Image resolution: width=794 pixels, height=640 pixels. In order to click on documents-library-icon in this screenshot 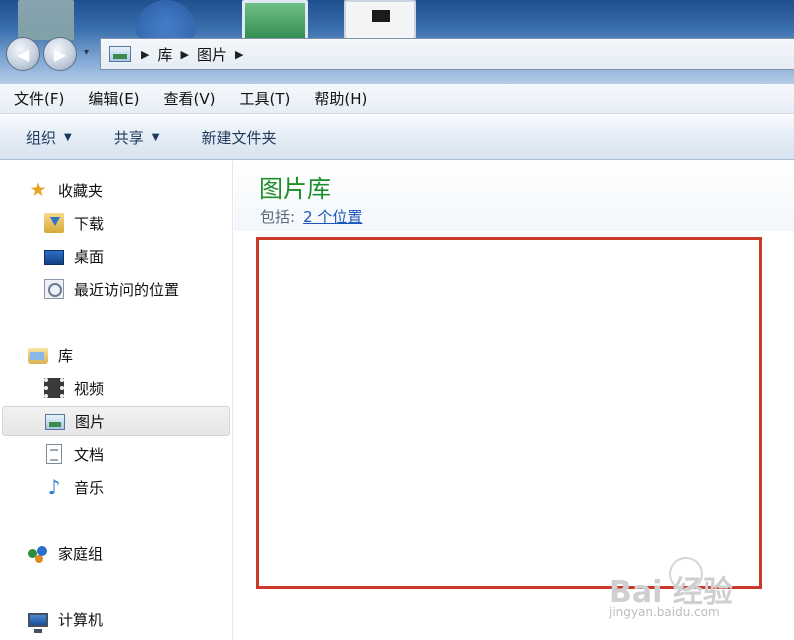, I will do `click(54, 454)`.